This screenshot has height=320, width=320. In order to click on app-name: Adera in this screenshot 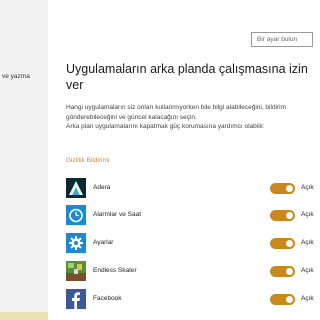, I will do `click(102, 187)`.